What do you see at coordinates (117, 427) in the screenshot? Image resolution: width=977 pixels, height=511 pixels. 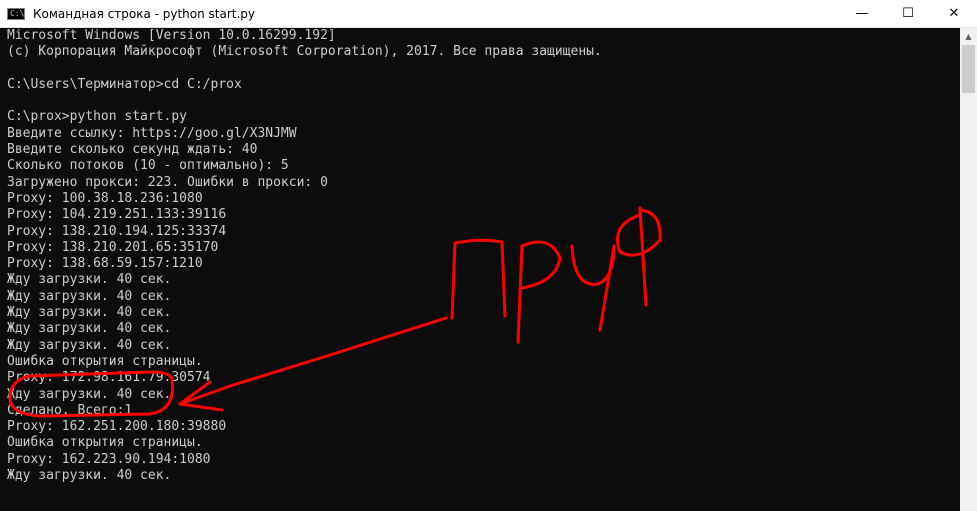 I see `console-line: Proxy: 162.251.200.180:39880` at bounding box center [117, 427].